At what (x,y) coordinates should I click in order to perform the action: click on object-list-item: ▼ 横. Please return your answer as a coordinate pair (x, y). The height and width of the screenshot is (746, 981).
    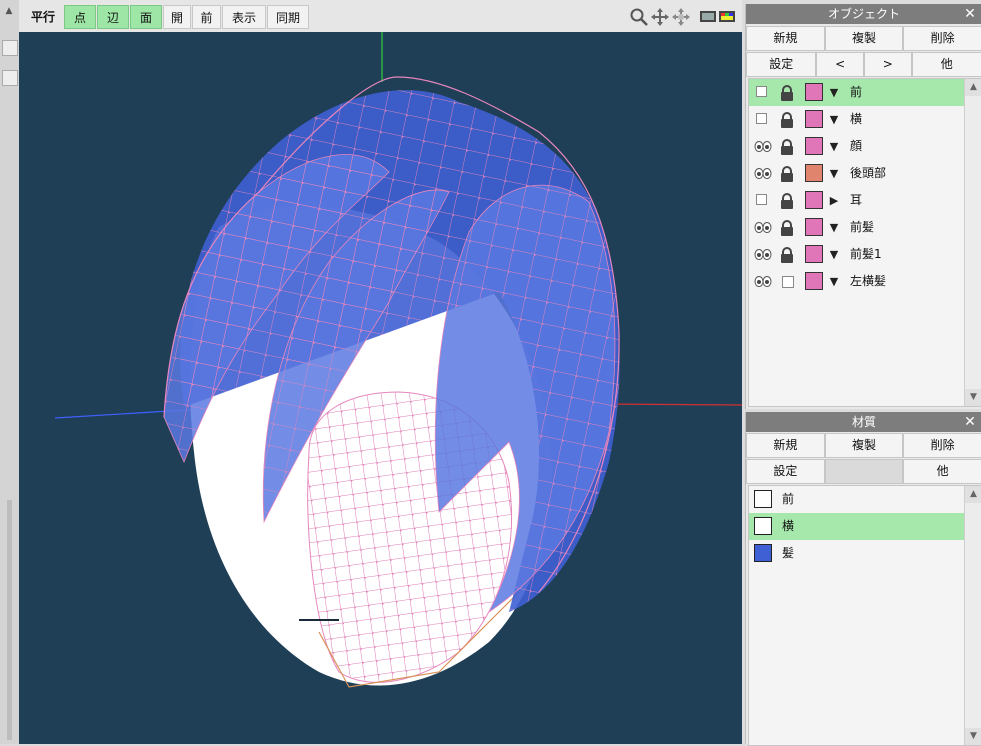
    Looking at the image, I should click on (856, 119).